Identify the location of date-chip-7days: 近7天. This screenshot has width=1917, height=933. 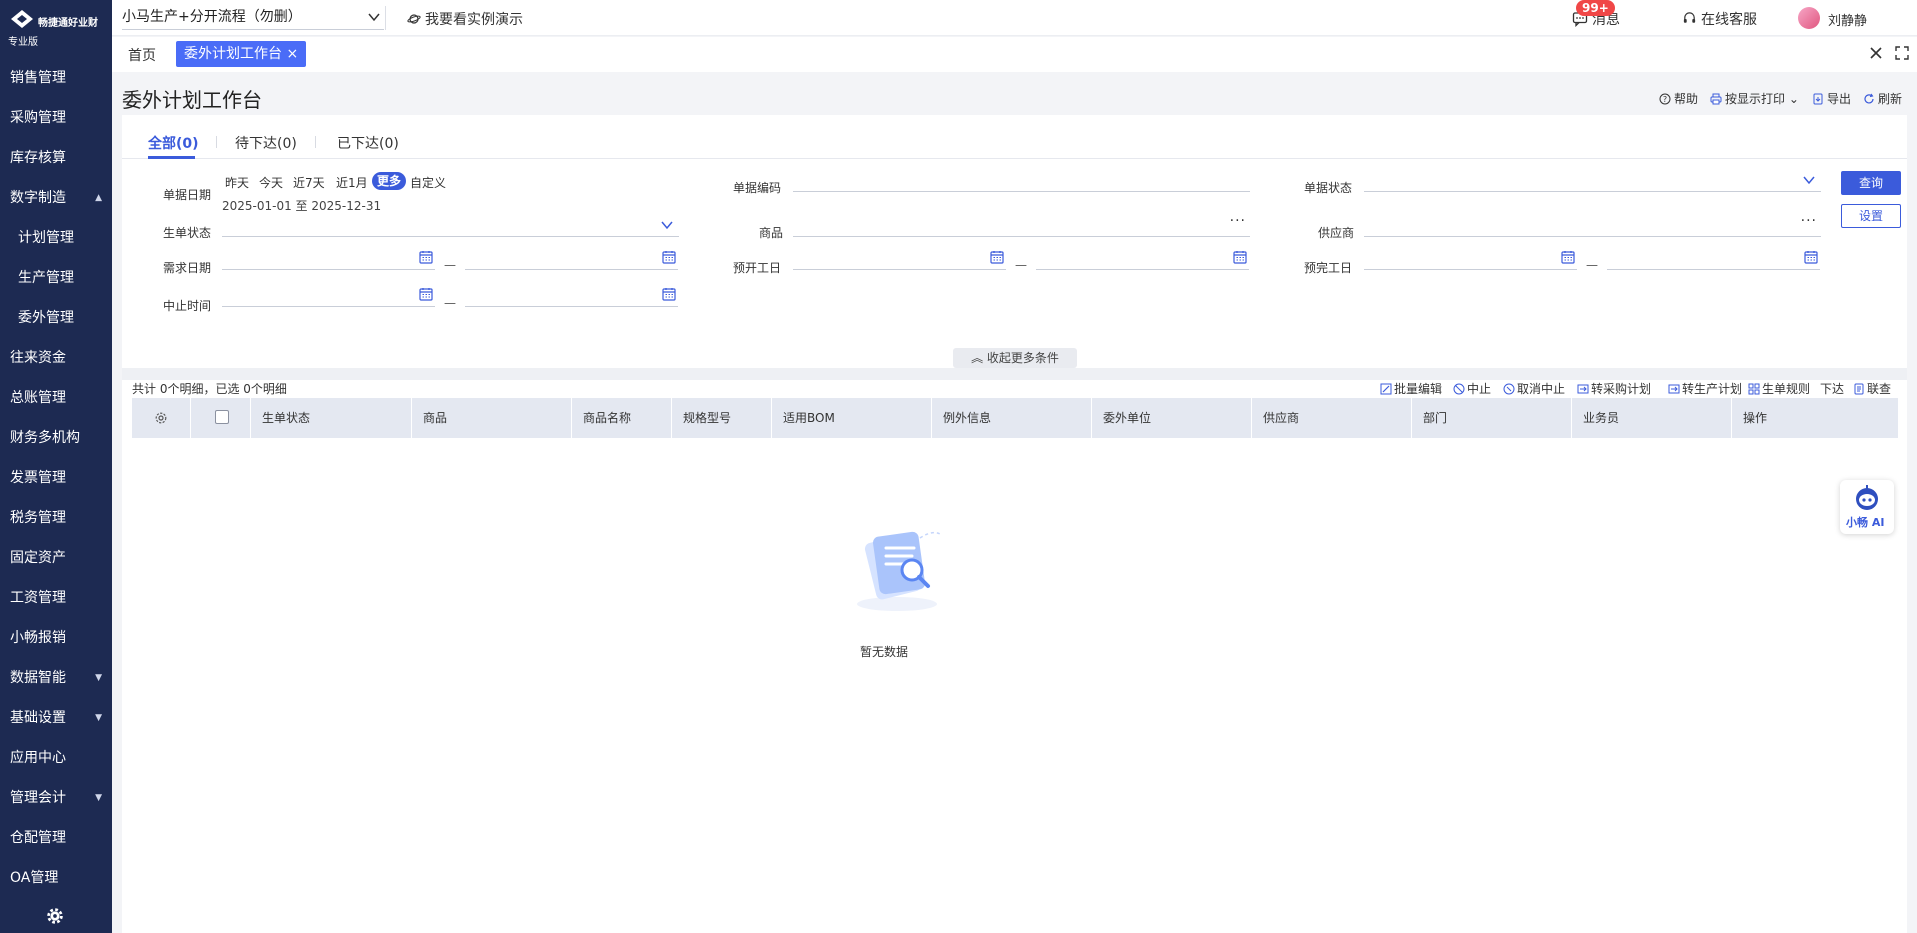
(309, 182).